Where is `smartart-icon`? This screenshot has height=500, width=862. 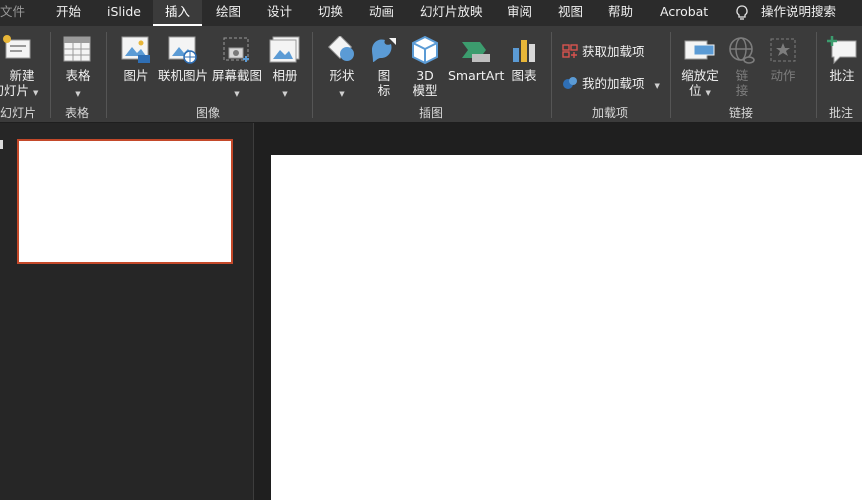 smartart-icon is located at coordinates (476, 52).